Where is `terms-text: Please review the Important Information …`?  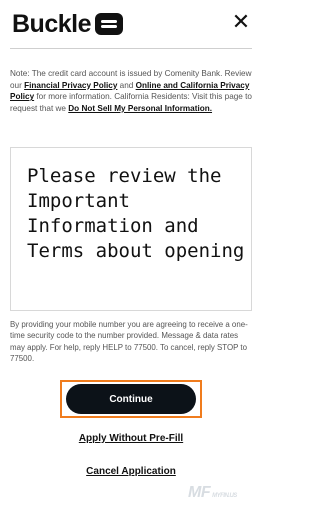 terms-text: Please review the Important Information … is located at coordinates (136, 213).